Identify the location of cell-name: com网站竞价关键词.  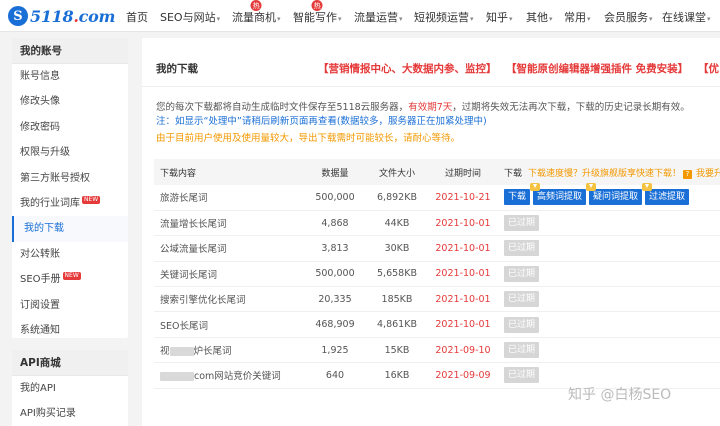
(229, 375).